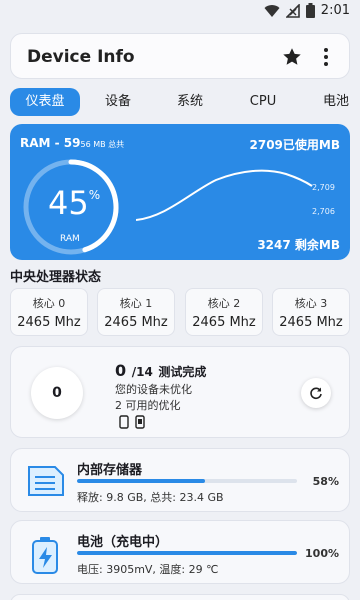  Describe the element at coordinates (136, 303) in the screenshot. I see `core-label: 核心 1` at that location.